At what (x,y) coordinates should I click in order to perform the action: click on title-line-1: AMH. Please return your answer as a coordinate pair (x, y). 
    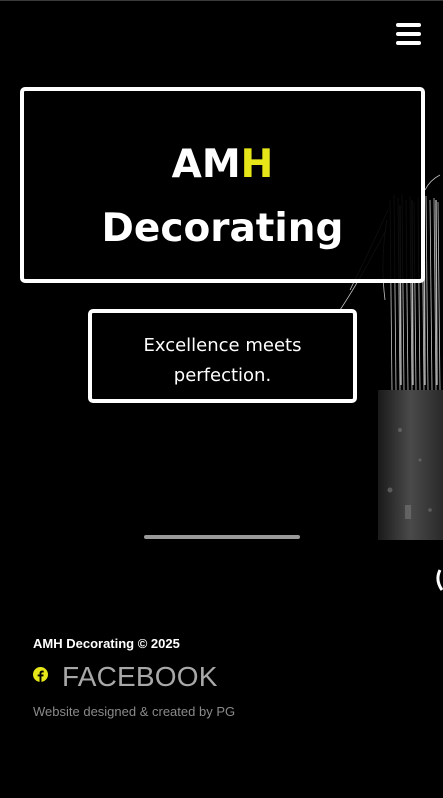
    Looking at the image, I should click on (222, 165).